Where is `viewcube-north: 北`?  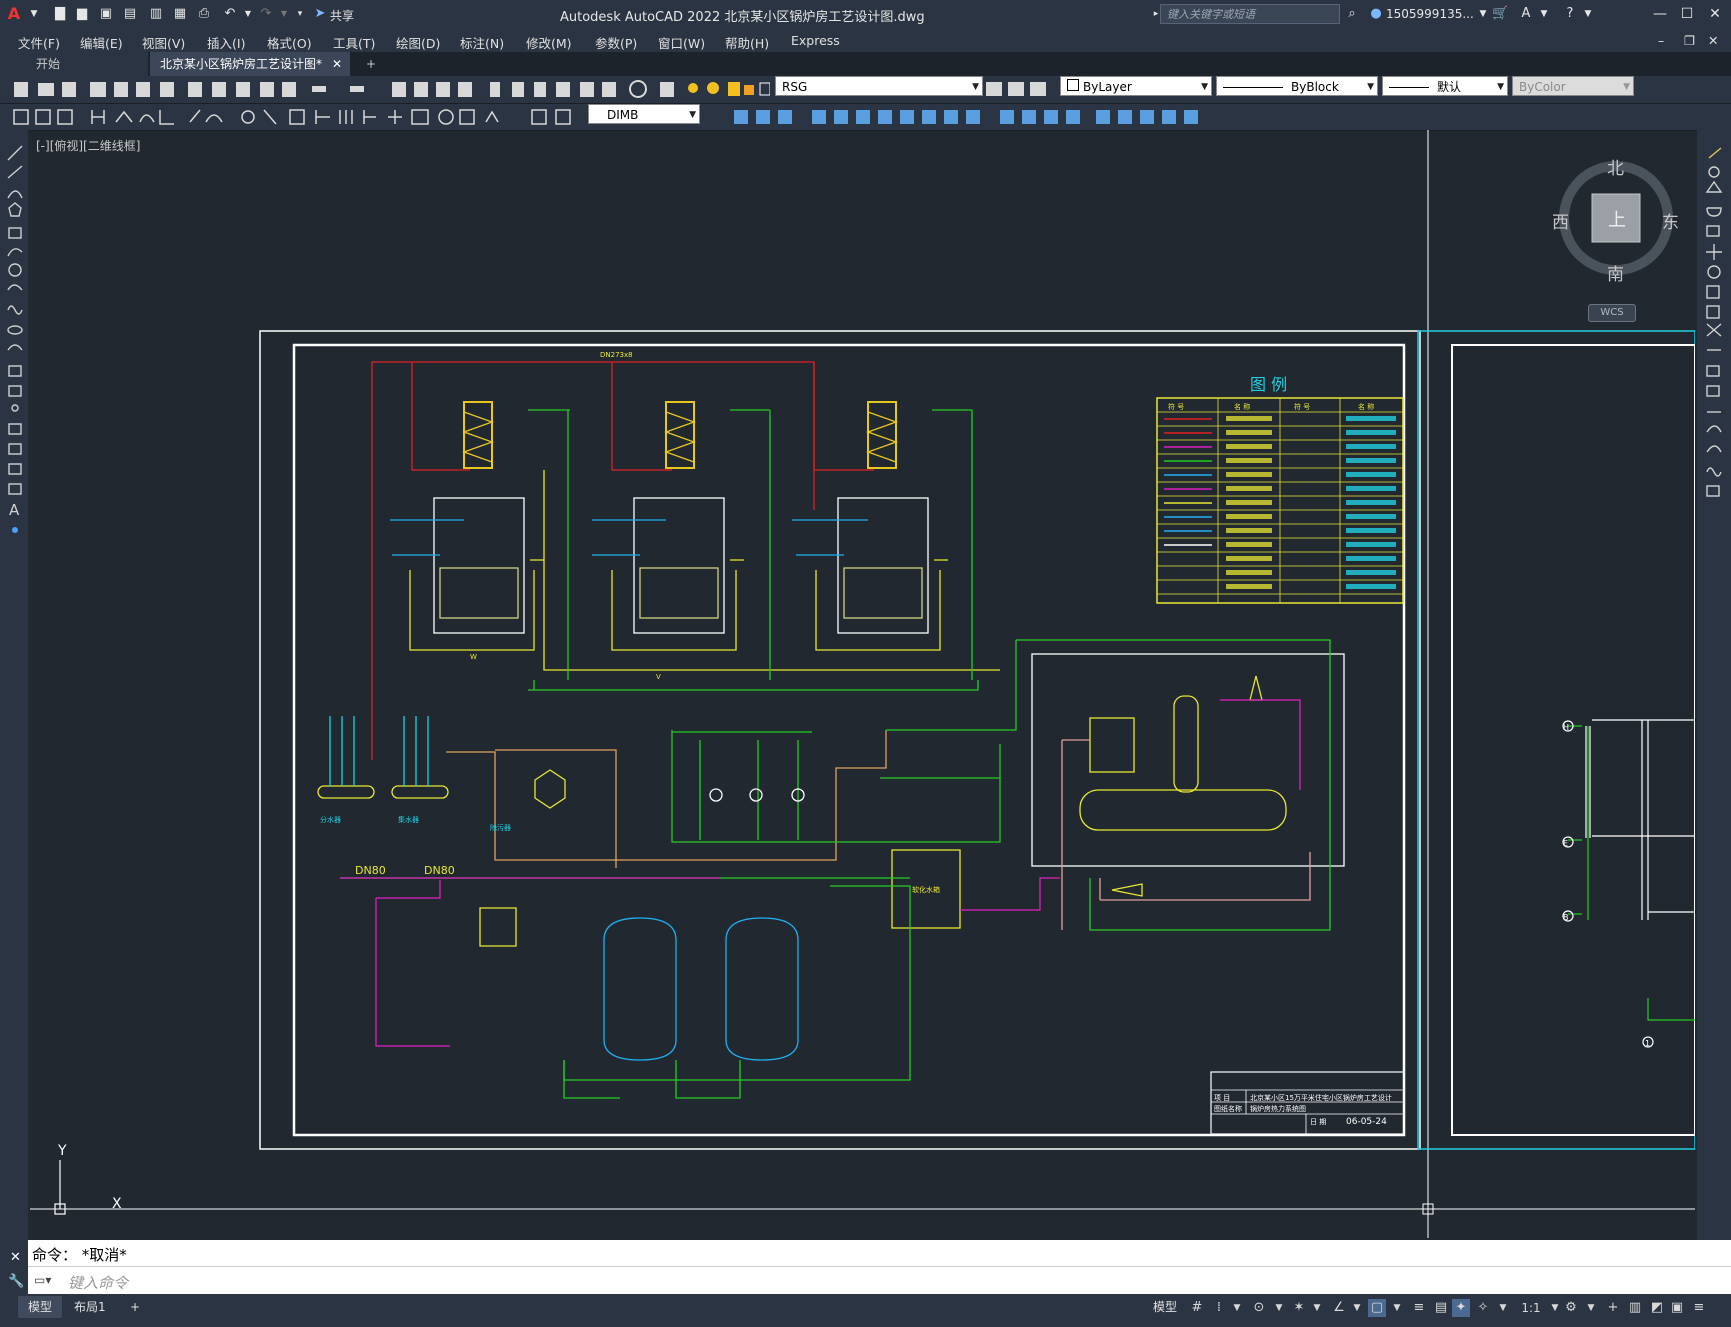 viewcube-north: 北 is located at coordinates (1615, 166).